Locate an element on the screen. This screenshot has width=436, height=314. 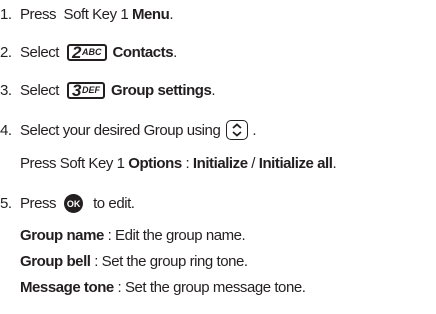
key-2-abc-icon: 2 ABC is located at coordinates (87, 52).